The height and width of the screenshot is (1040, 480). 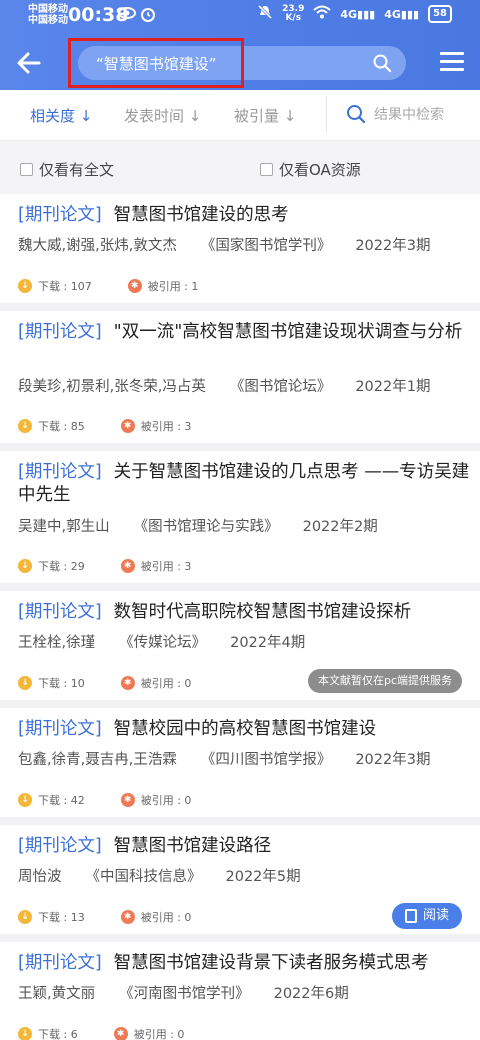 What do you see at coordinates (156, 63) in the screenshot?
I see `annotation-highlight-box` at bounding box center [156, 63].